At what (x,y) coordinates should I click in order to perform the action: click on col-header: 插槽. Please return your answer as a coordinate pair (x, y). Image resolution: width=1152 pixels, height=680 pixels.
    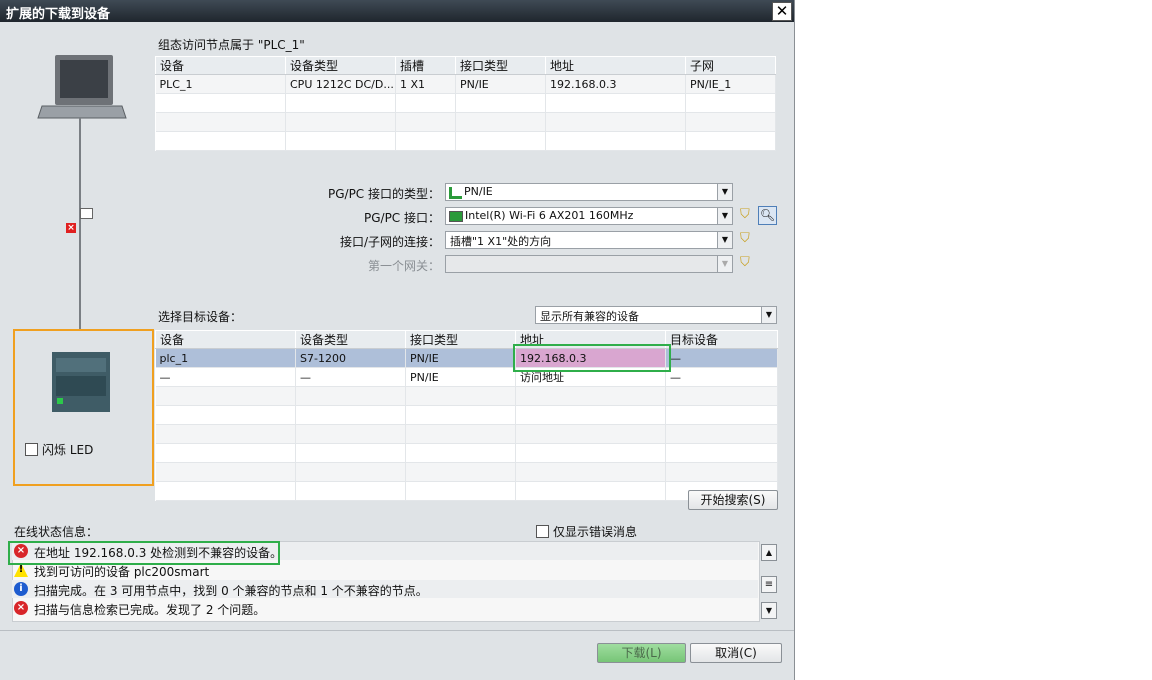
    Looking at the image, I should click on (425, 65).